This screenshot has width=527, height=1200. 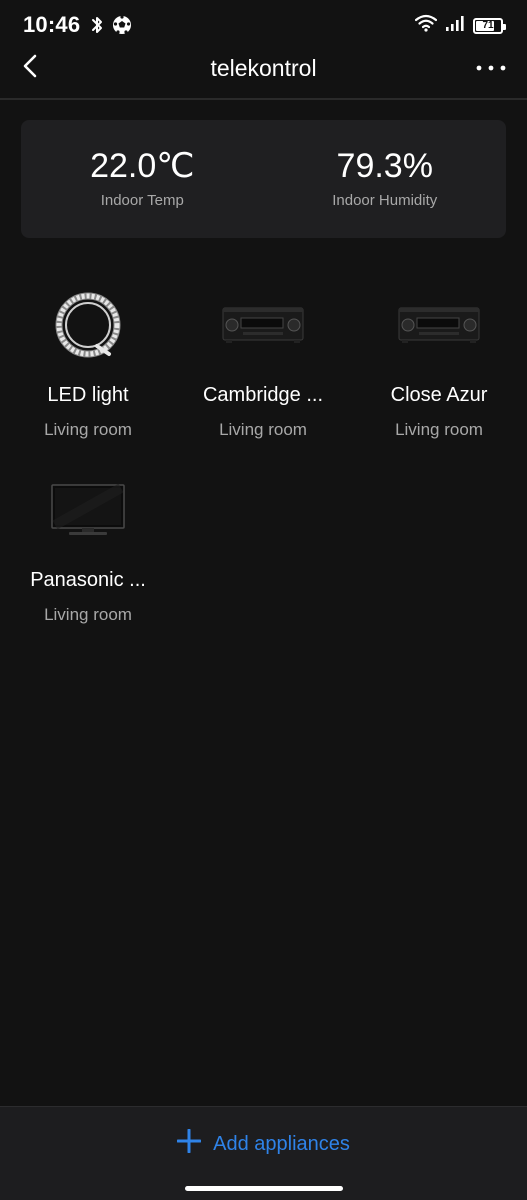 What do you see at coordinates (52, 24) in the screenshot?
I see `status-time: 10:46` at bounding box center [52, 24].